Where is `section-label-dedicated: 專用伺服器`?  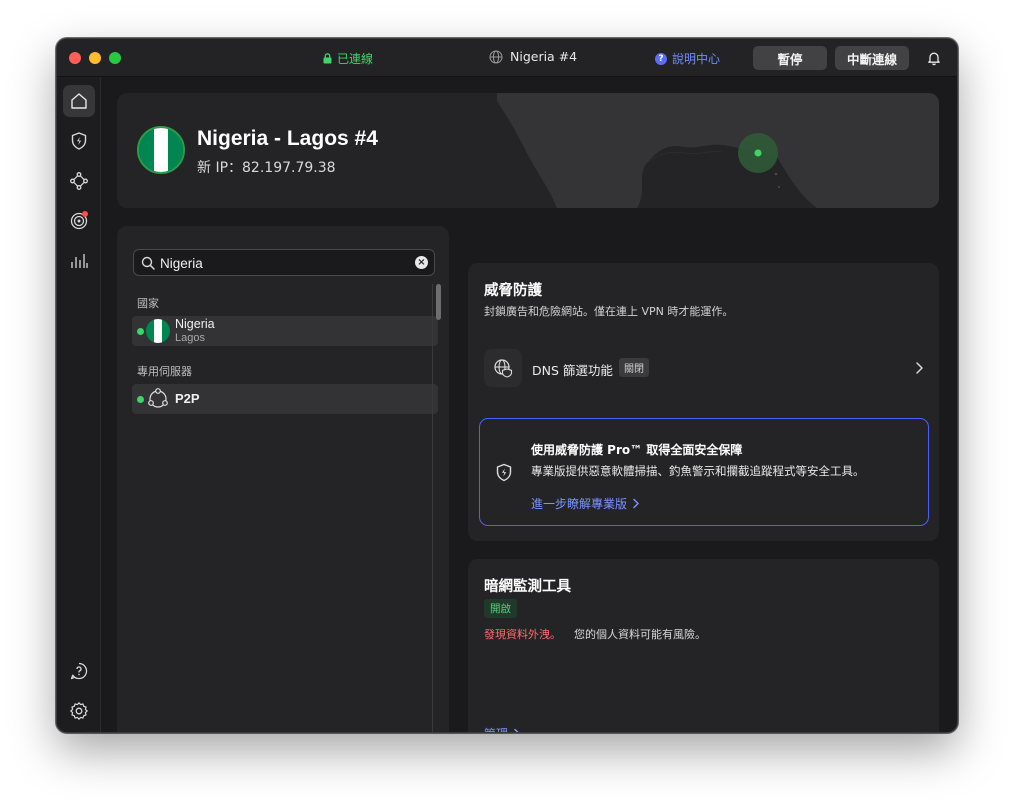 section-label-dedicated: 專用伺服器 is located at coordinates (164, 371).